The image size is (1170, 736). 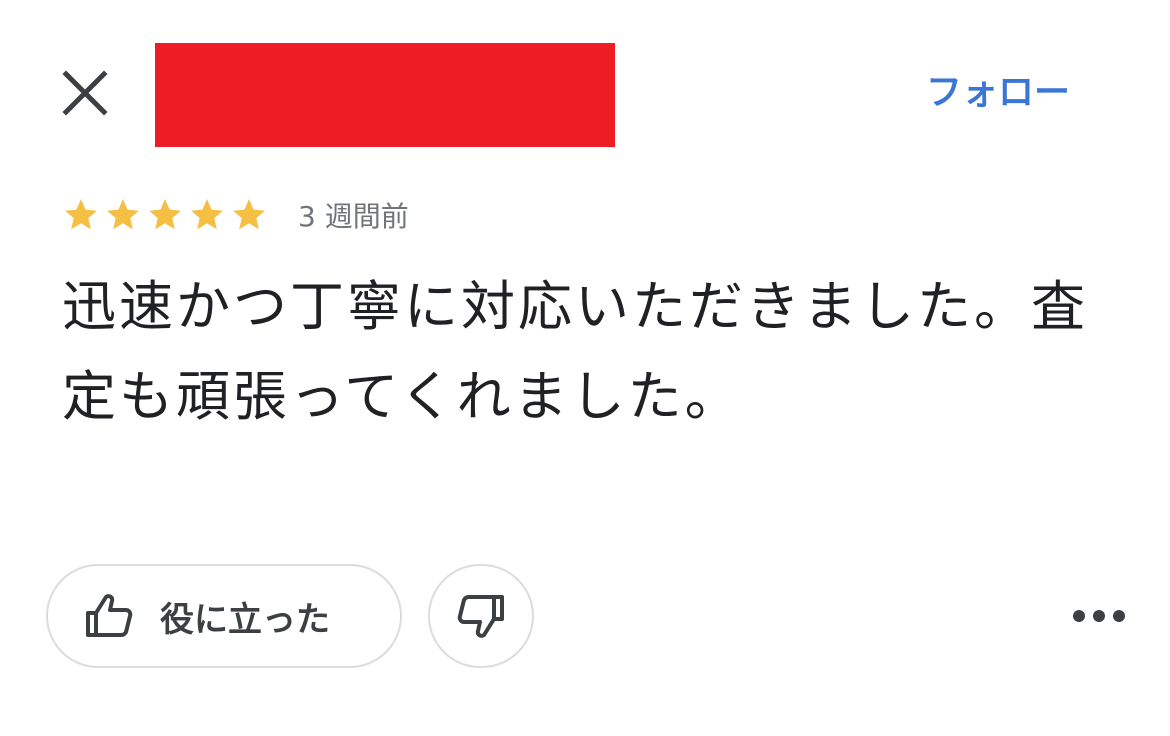 I want to click on follow-button: フォロー, so click(x=998, y=93).